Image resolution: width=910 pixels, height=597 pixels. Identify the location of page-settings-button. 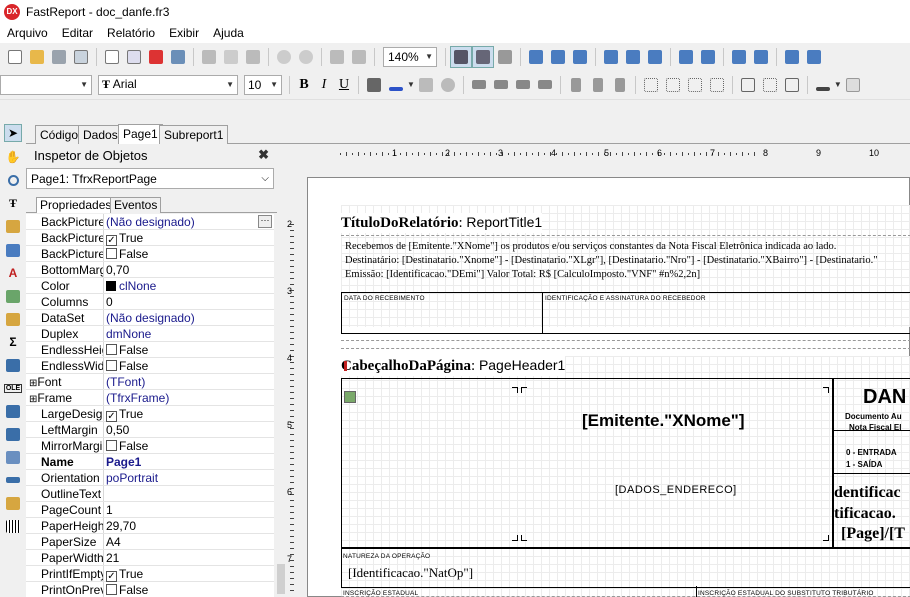
(178, 57).